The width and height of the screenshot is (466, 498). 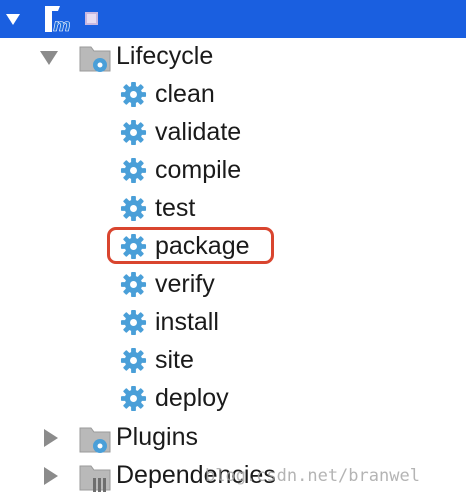 I want to click on project-root-row: m, so click(x=233, y=19).